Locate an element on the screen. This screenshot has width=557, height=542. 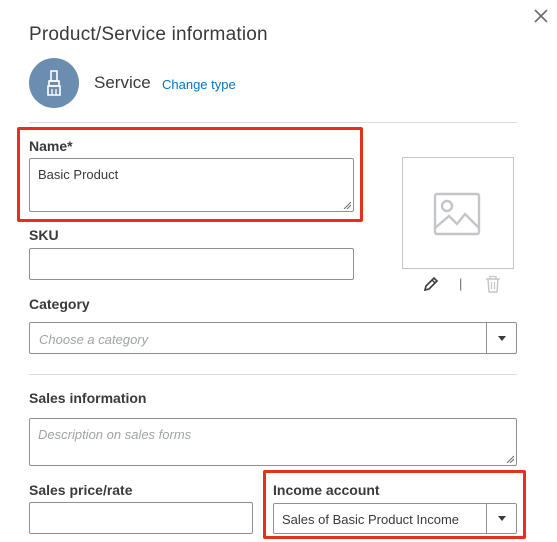
change-type-link: Change type is located at coordinates (199, 84).